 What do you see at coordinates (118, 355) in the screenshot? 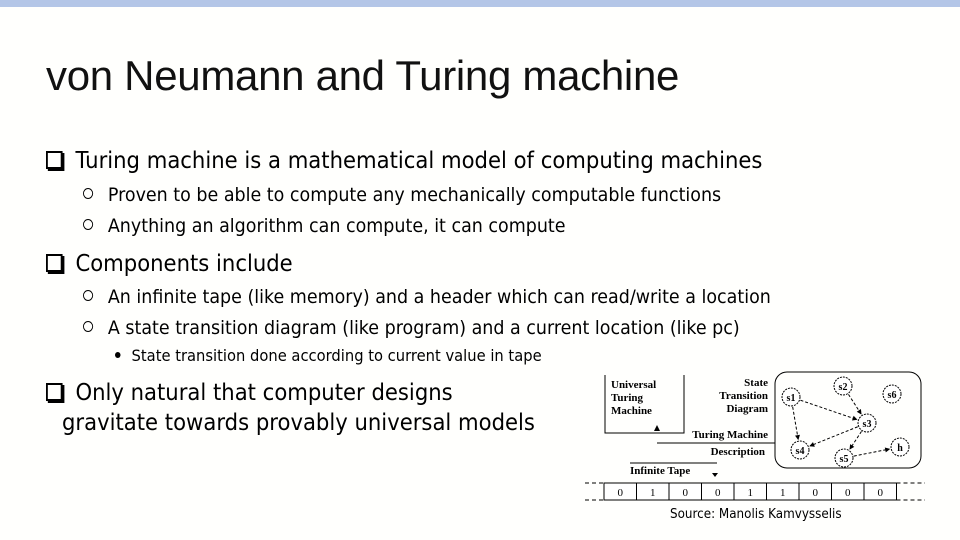
I see `dot-bullet-icon` at bounding box center [118, 355].